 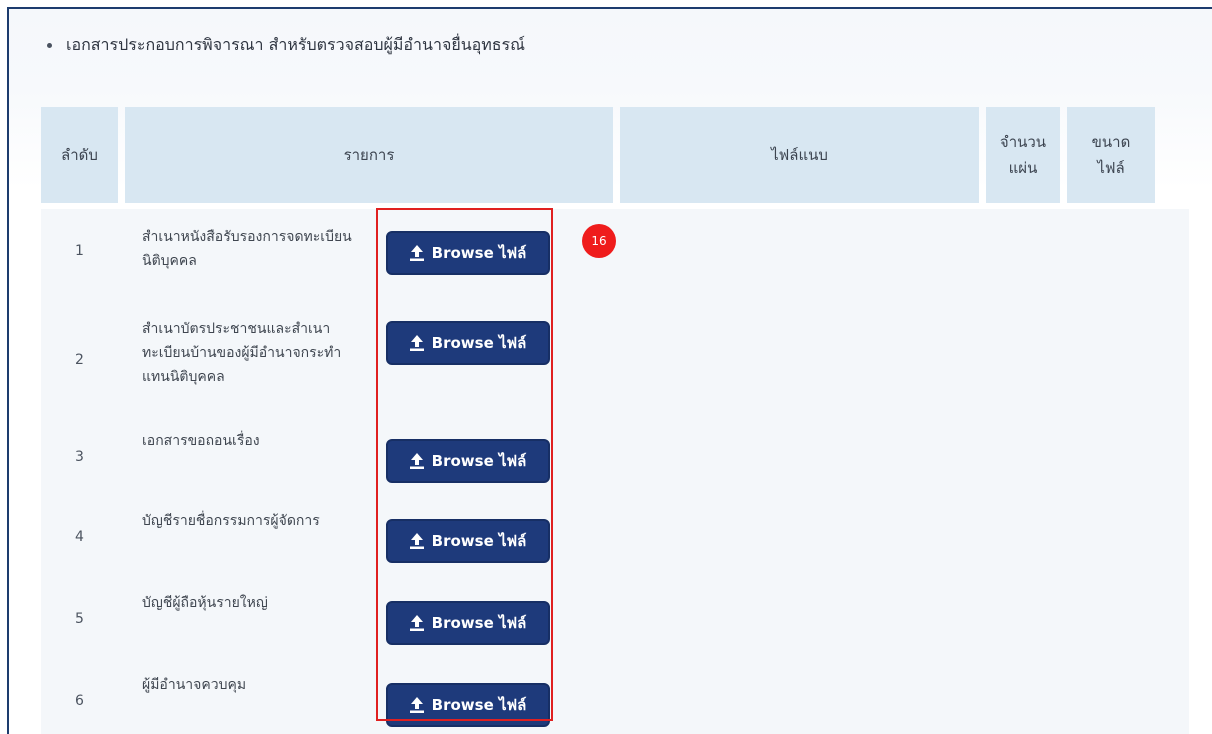 I want to click on row-number: 2, so click(x=79, y=360).